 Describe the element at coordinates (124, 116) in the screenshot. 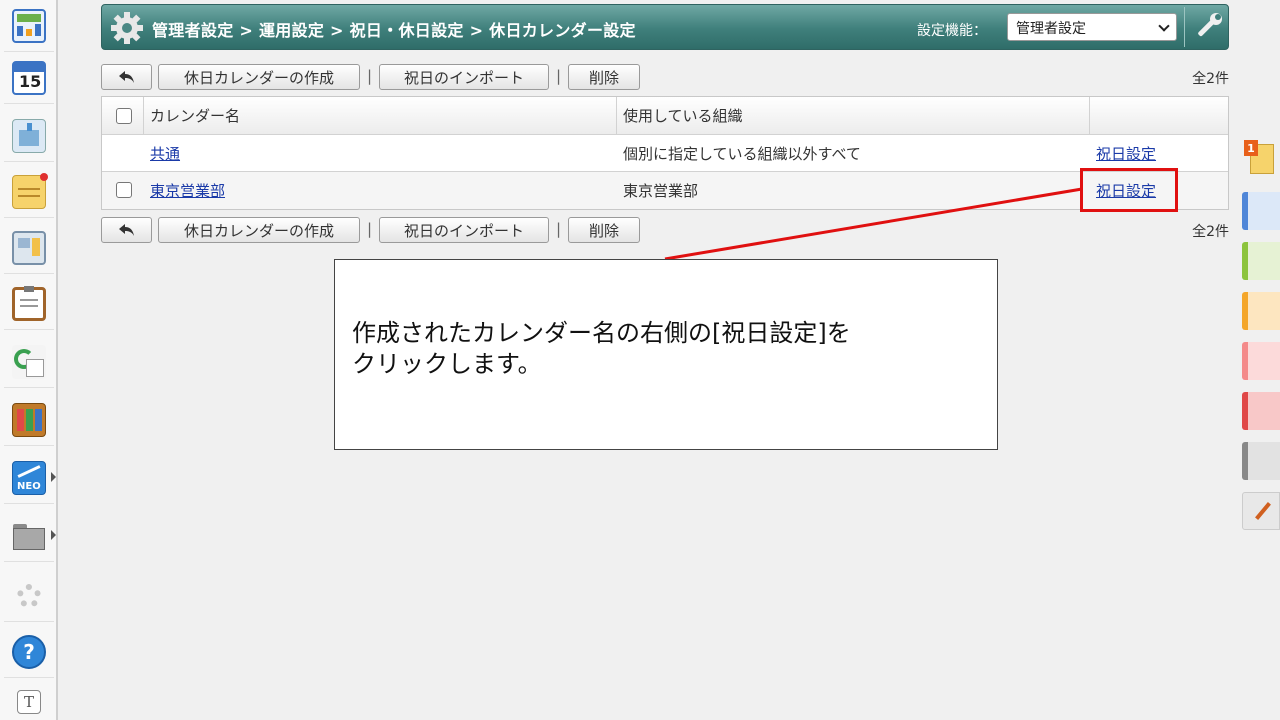

I see `select-all-checkbox` at that location.